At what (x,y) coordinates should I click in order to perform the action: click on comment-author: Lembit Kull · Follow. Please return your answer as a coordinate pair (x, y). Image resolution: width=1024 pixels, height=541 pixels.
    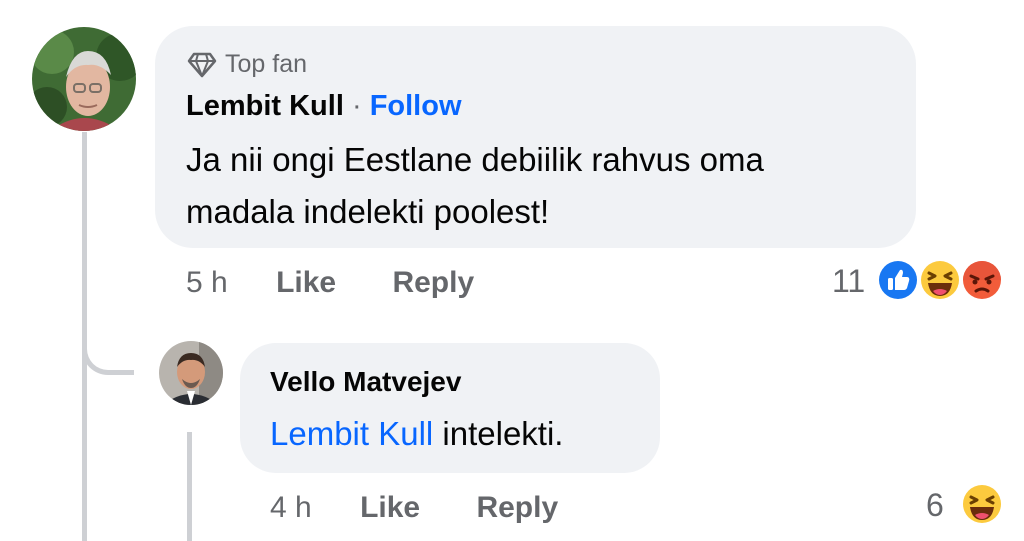
    Looking at the image, I should click on (324, 106).